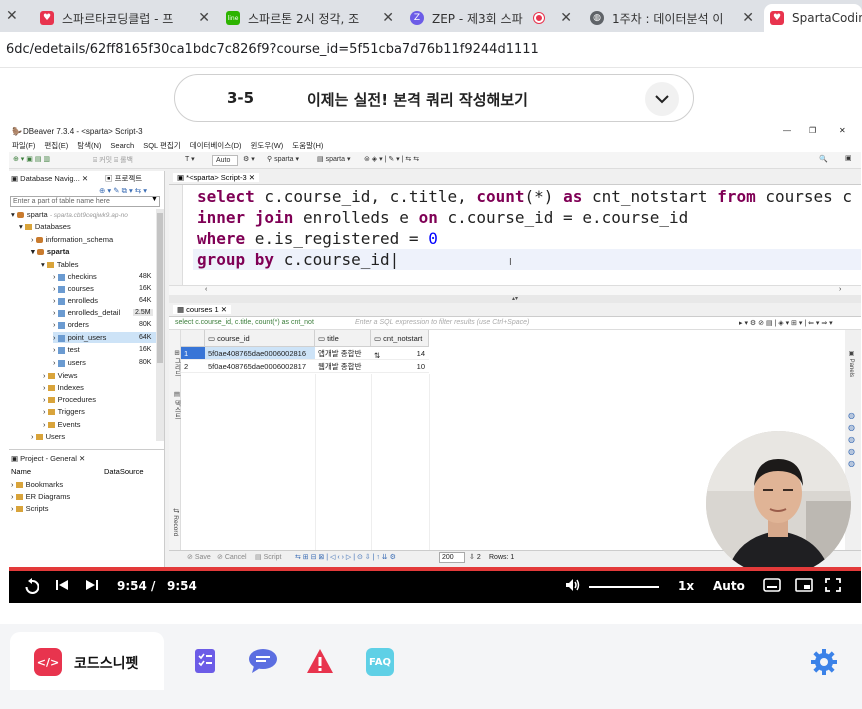 The width and height of the screenshot is (862, 709). Describe the element at coordinates (833, 587) in the screenshot. I see `fullscreen-icon` at that location.